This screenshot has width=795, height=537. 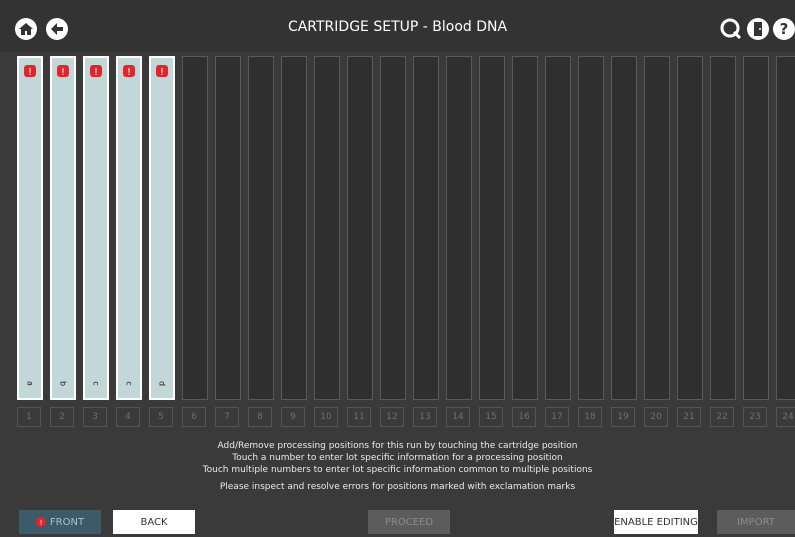 What do you see at coordinates (30, 383) in the screenshot?
I see `slot-label: a` at bounding box center [30, 383].